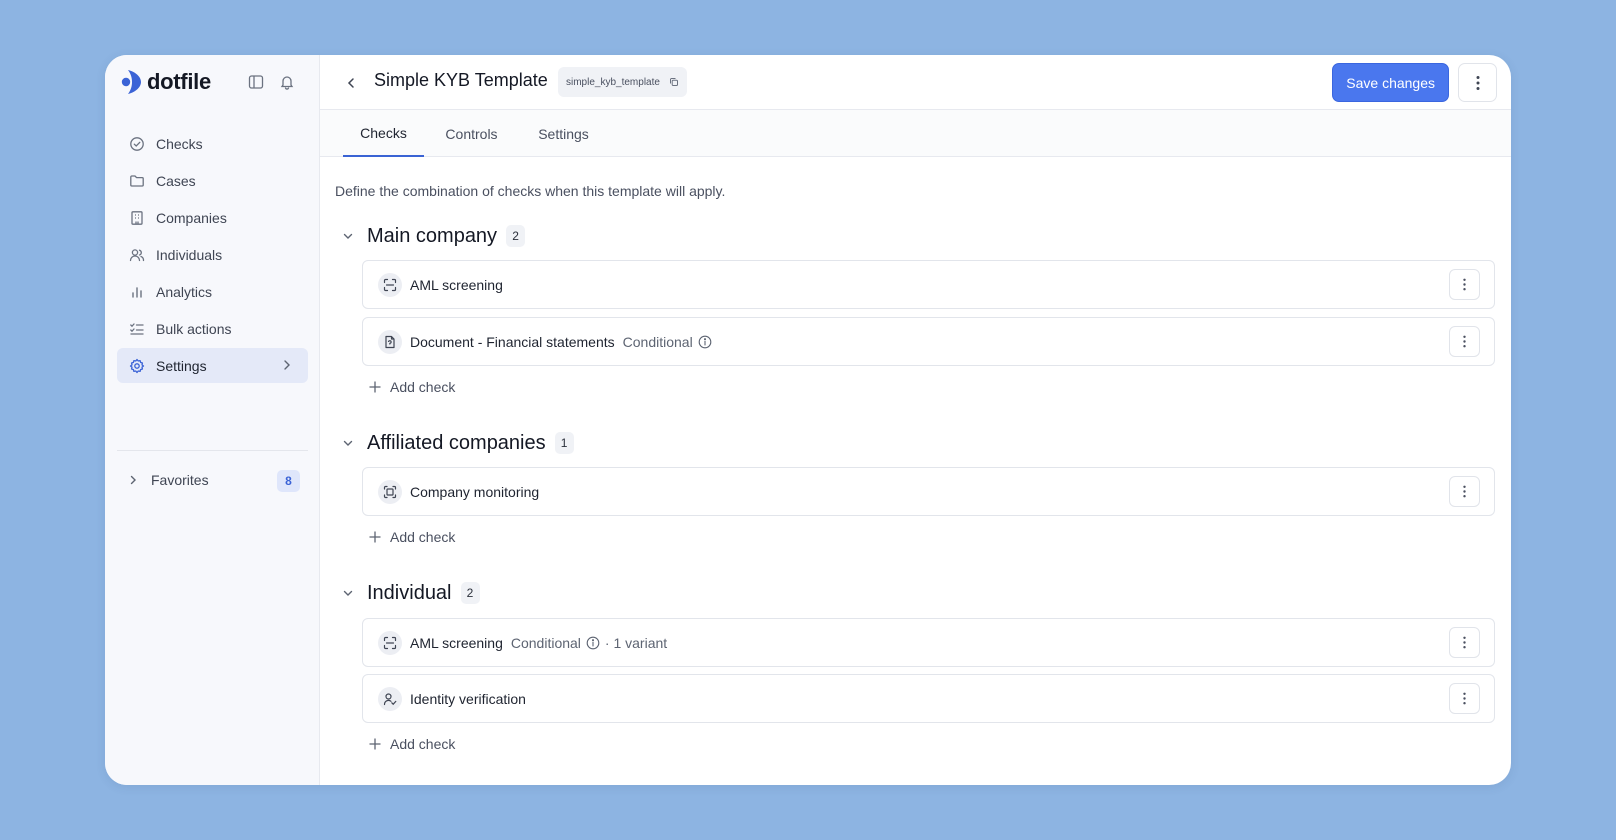 The width and height of the screenshot is (1616, 840). Describe the element at coordinates (383, 133) in the screenshot. I see `tab-checks: Checks` at that location.